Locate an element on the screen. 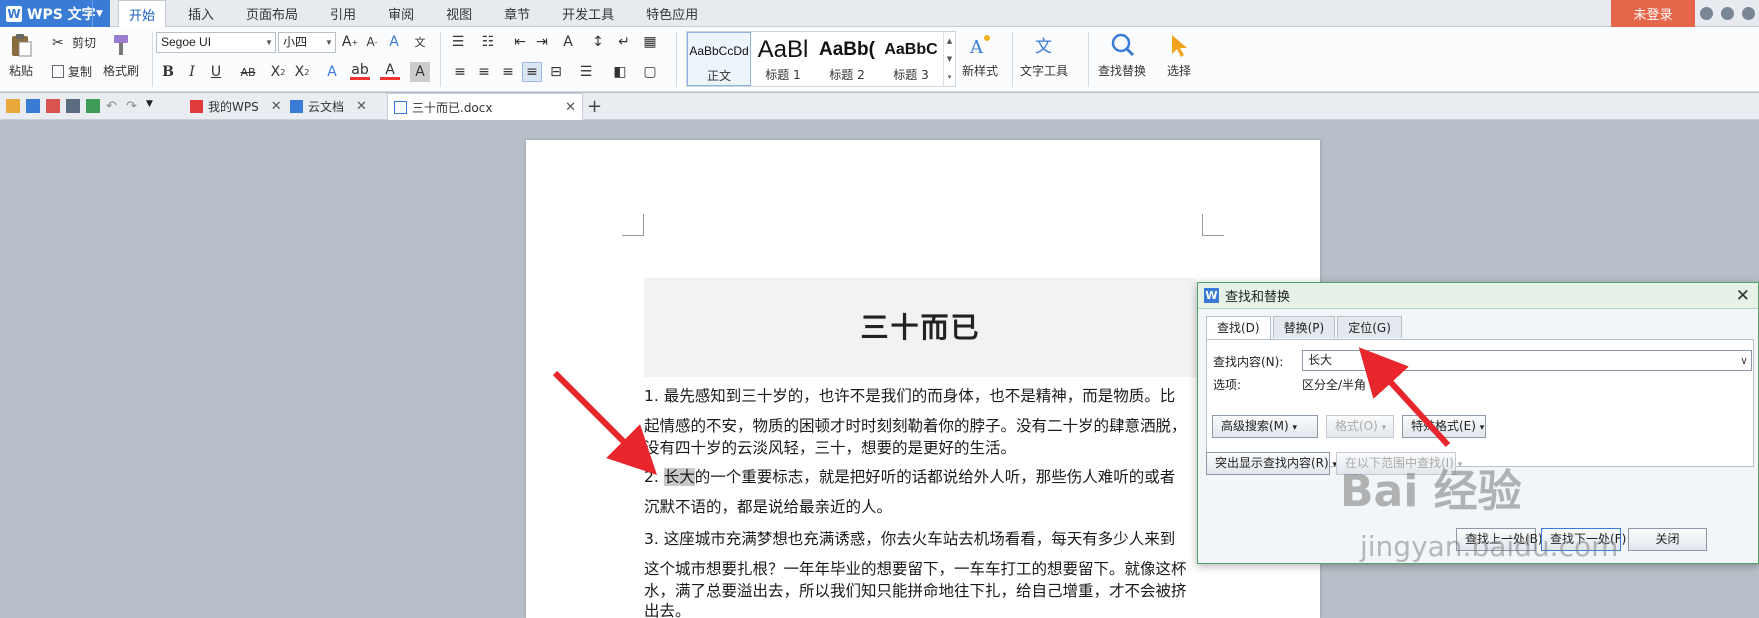 This screenshot has width=1759, height=618. chevron-up-icon: ▲ is located at coordinates (949, 41).